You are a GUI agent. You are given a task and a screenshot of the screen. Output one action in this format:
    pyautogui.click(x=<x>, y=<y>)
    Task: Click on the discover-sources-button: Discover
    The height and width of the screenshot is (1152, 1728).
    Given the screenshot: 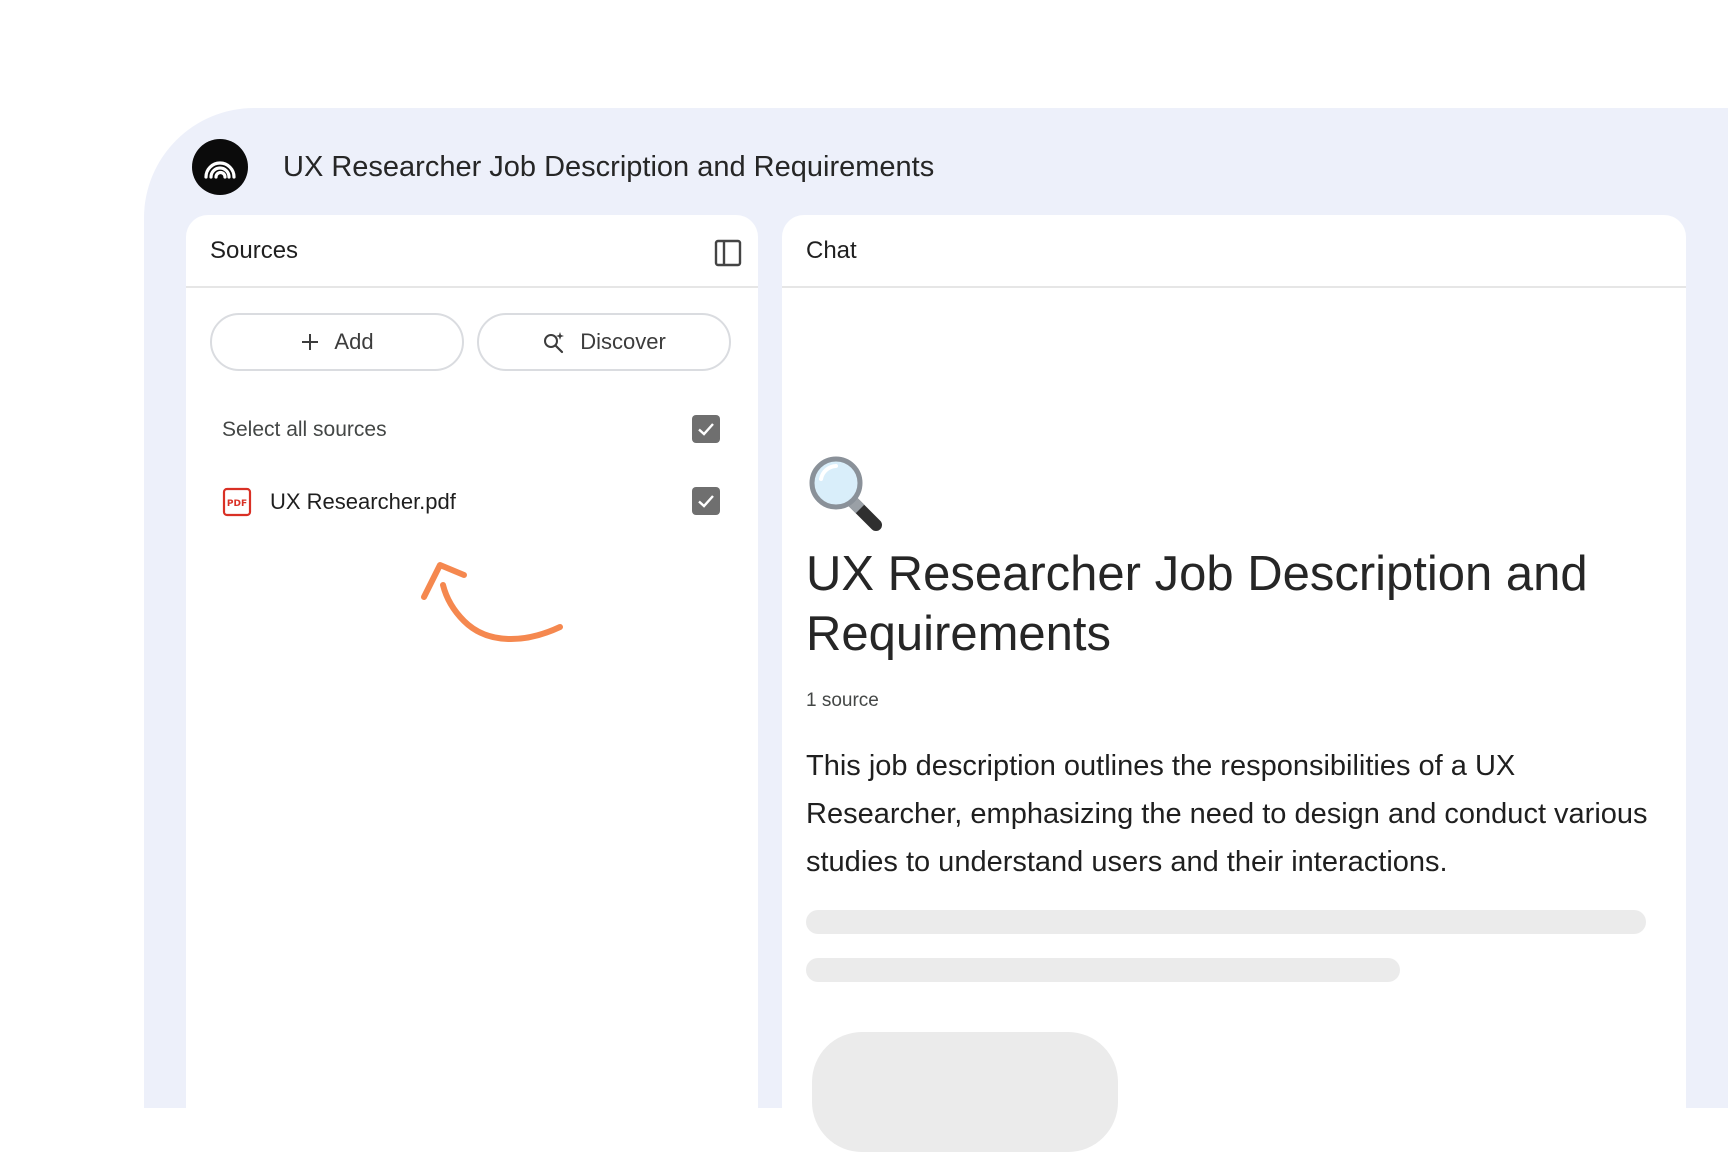 What is the action you would take?
    pyautogui.click(x=604, y=342)
    